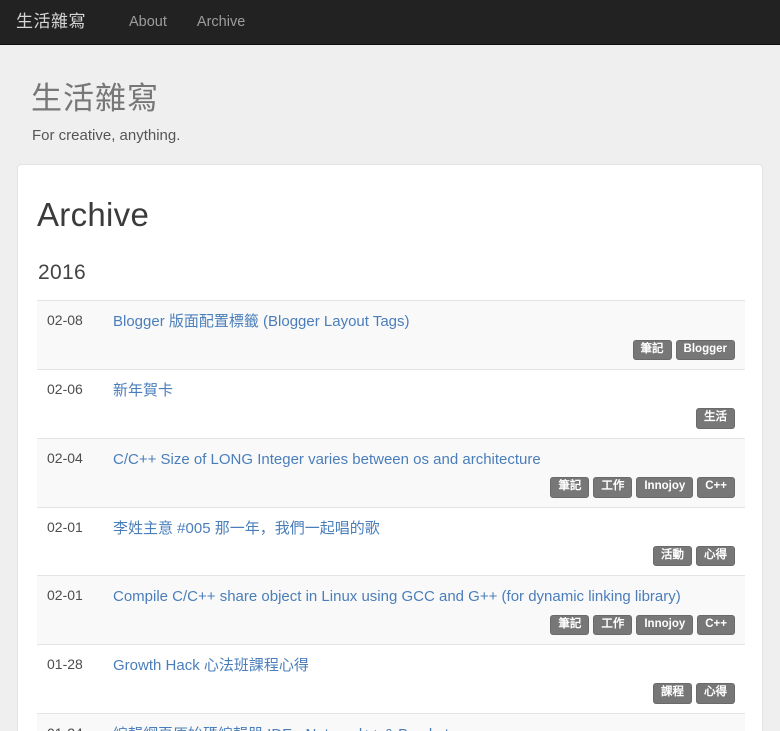  I want to click on navbar-brand: 生活雜寫, so click(51, 22).